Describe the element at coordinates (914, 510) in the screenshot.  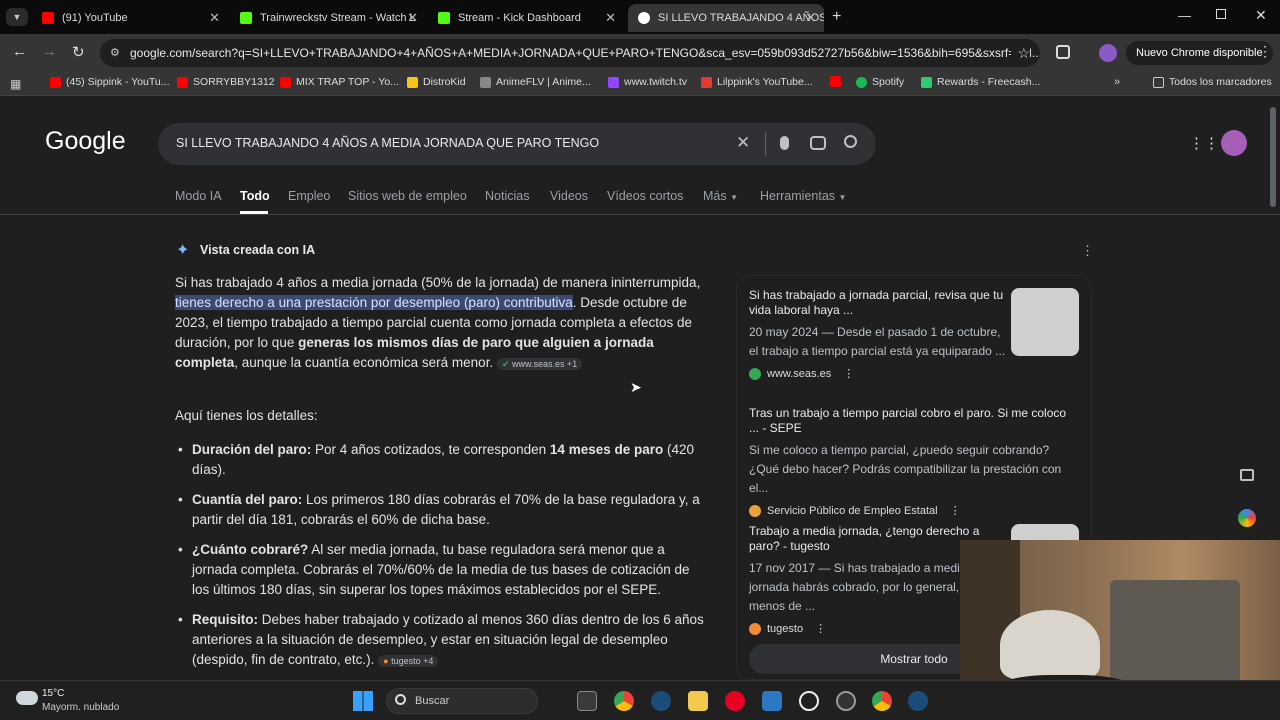
I see `source-site: Servicio Público de Empleo Estatal ⋮` at that location.